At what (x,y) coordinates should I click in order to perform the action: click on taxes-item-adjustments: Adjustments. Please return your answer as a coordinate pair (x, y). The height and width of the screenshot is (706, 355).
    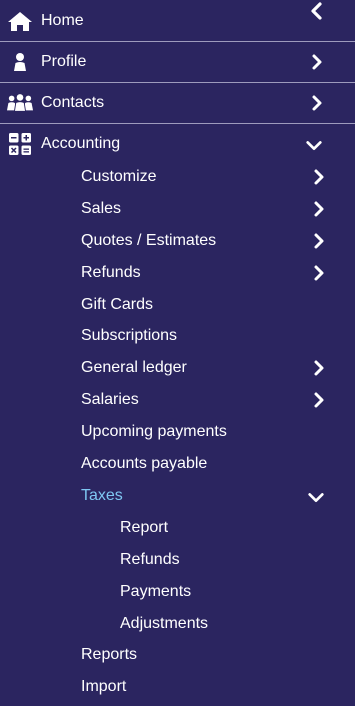
    Looking at the image, I should click on (177, 623).